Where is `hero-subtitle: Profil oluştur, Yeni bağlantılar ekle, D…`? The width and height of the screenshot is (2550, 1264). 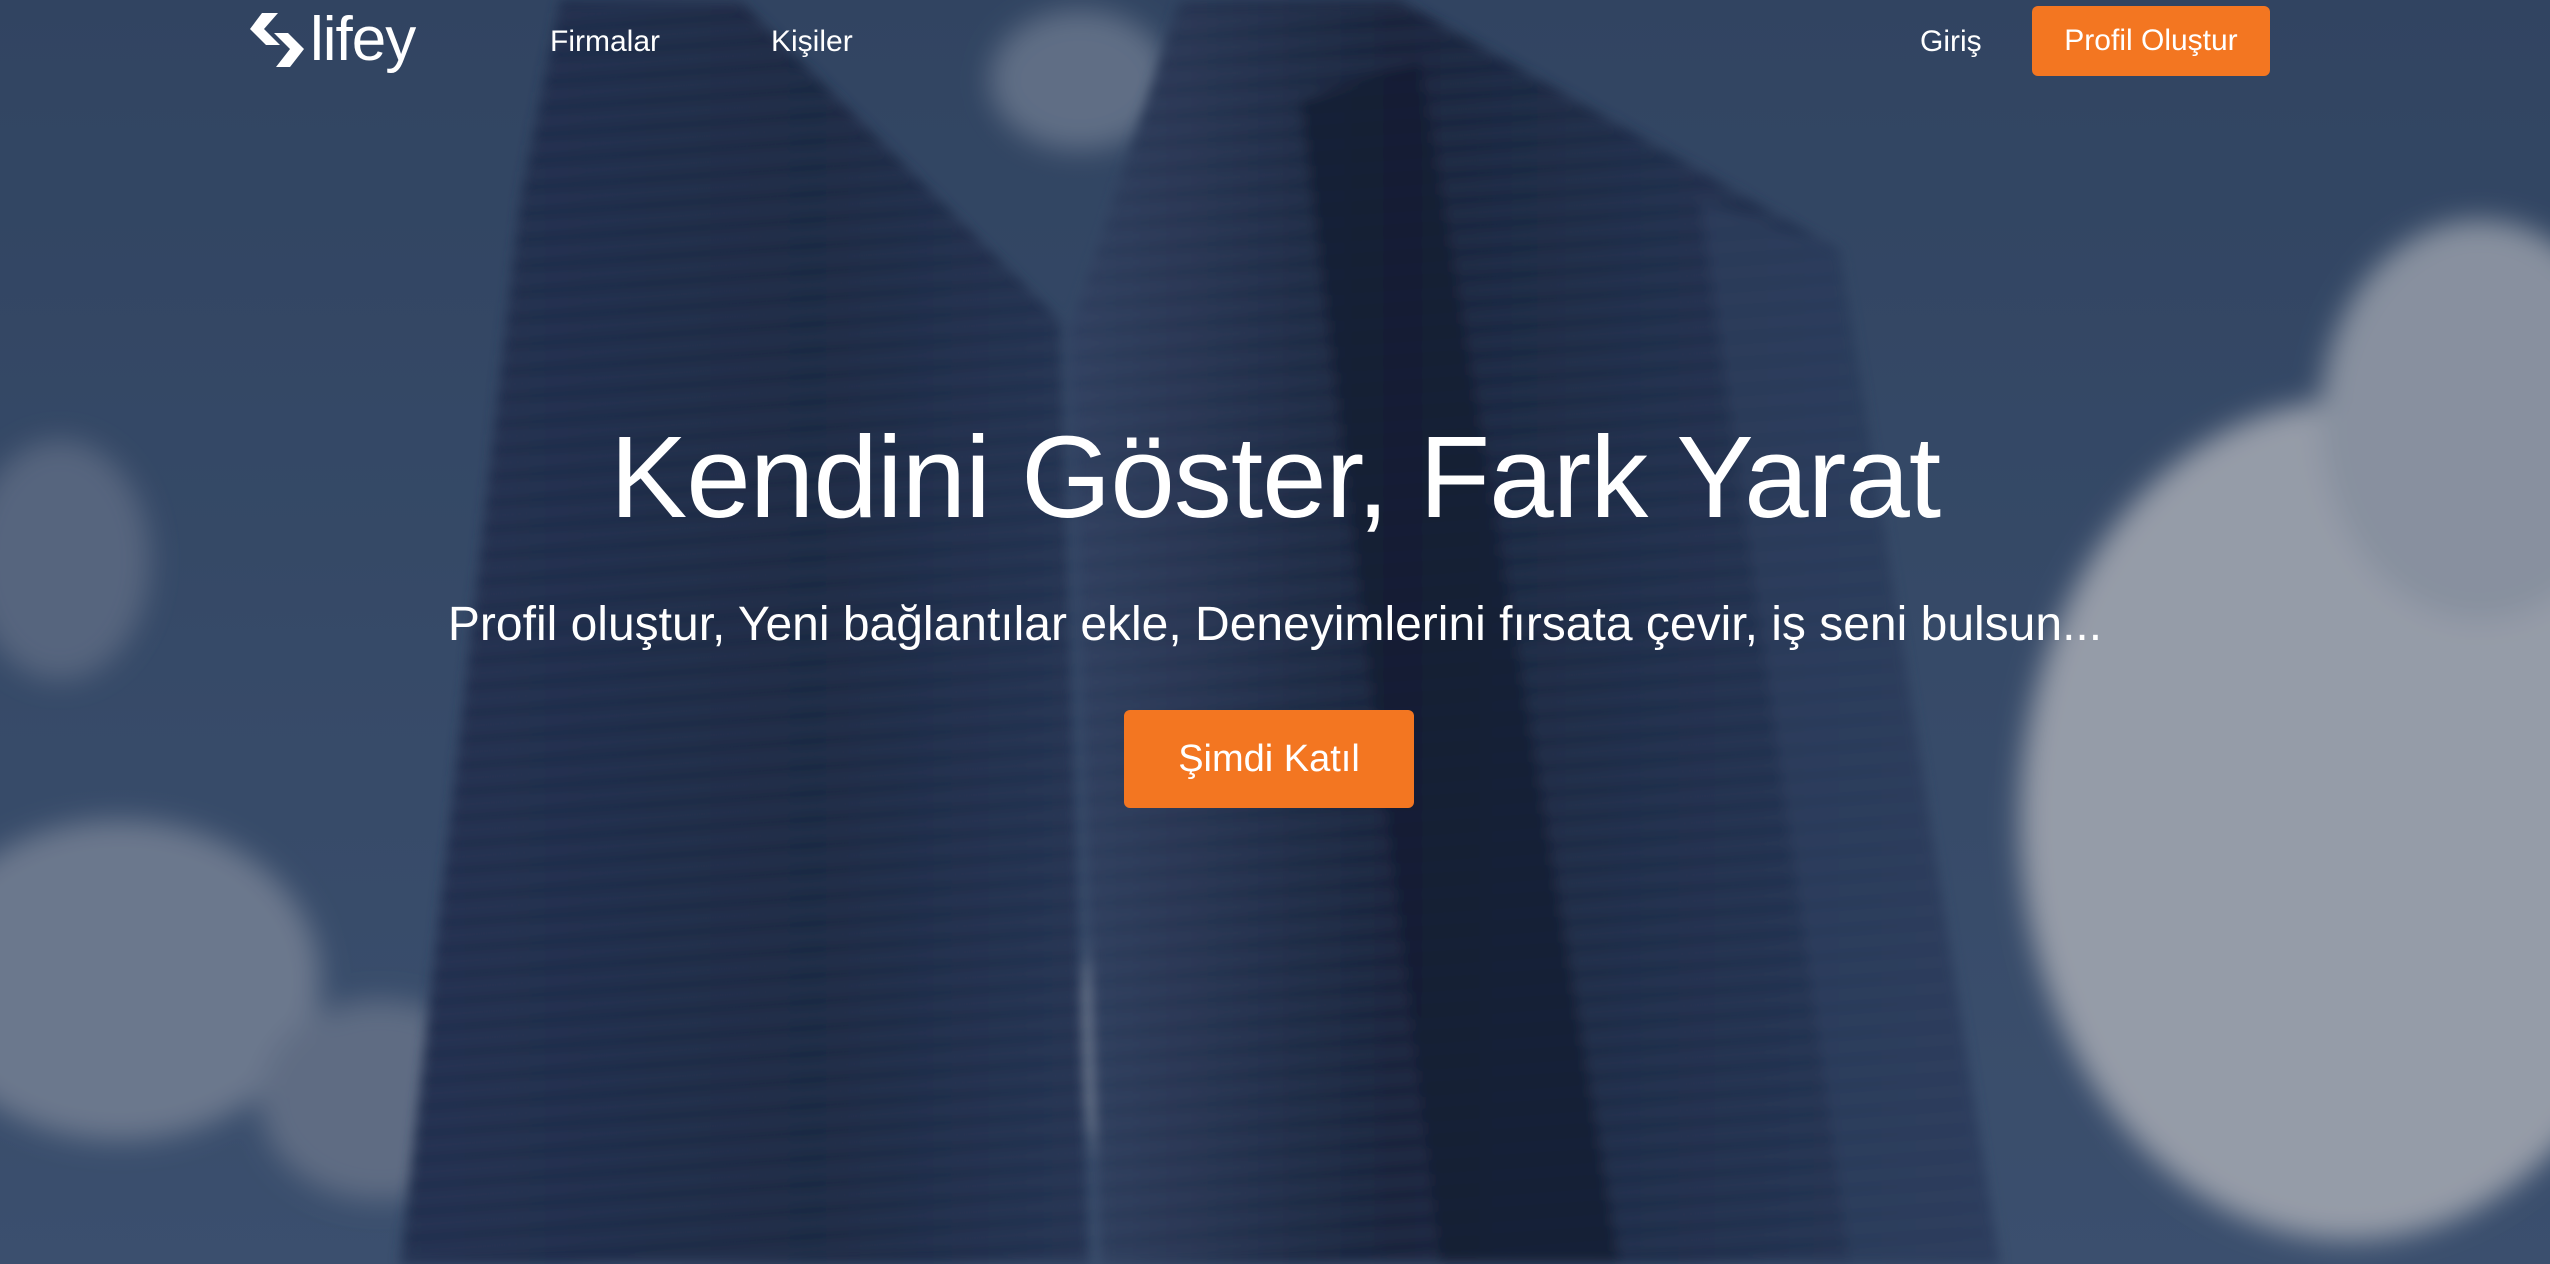 hero-subtitle: Profil oluştur, Yeni bağlantılar ekle, D… is located at coordinates (1275, 624).